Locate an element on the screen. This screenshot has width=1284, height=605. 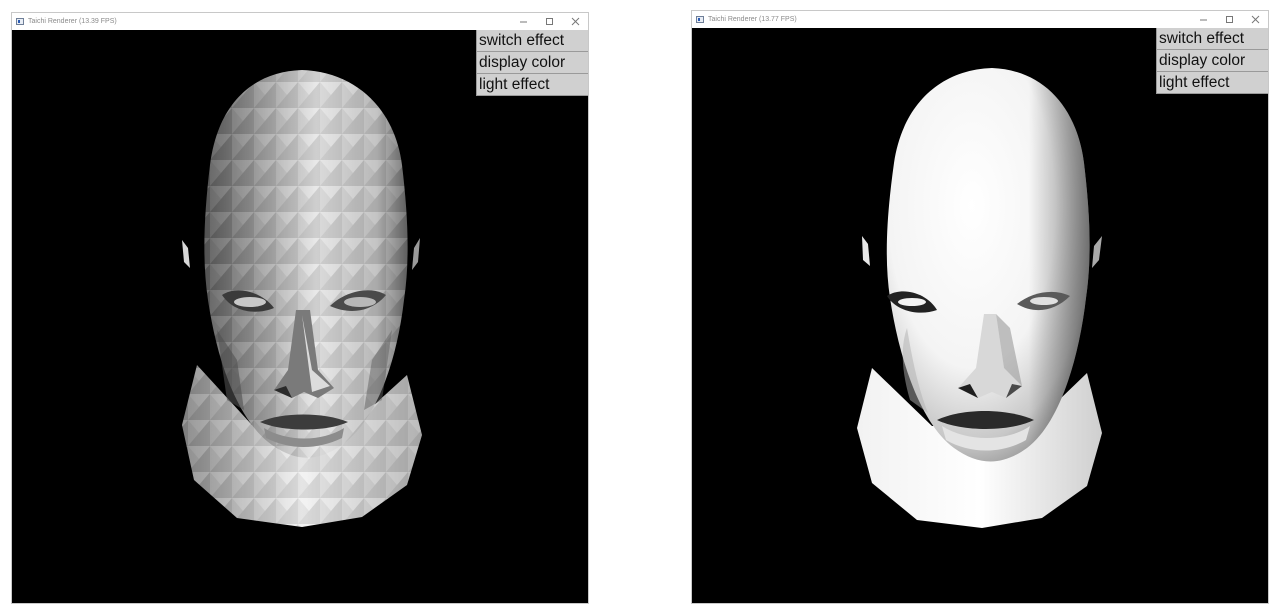
flat-shaded-head-render is located at coordinates (302, 298).